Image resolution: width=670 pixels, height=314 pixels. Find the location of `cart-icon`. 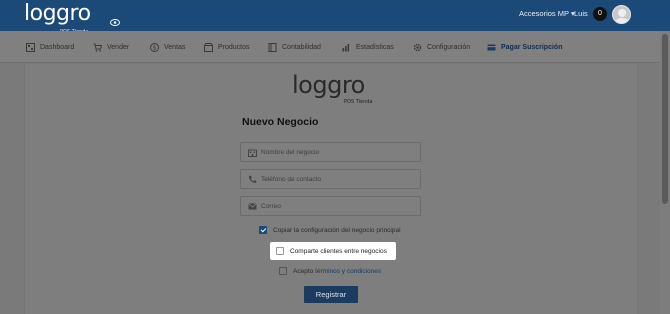

cart-icon is located at coordinates (97, 47).